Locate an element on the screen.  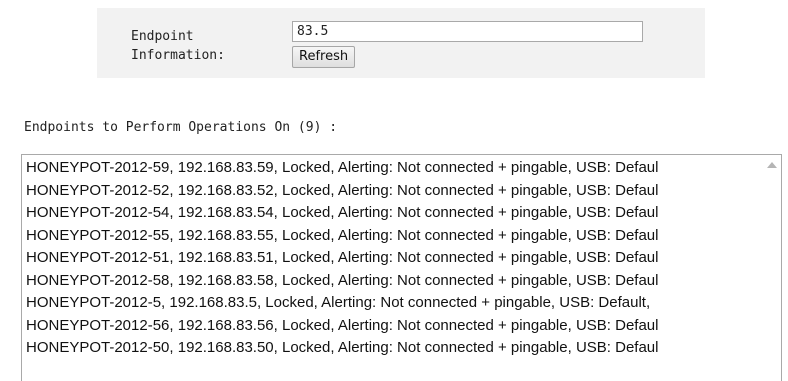
endpoints-heading: Endpoints to Perform Operations On (9) : is located at coordinates (181, 127).